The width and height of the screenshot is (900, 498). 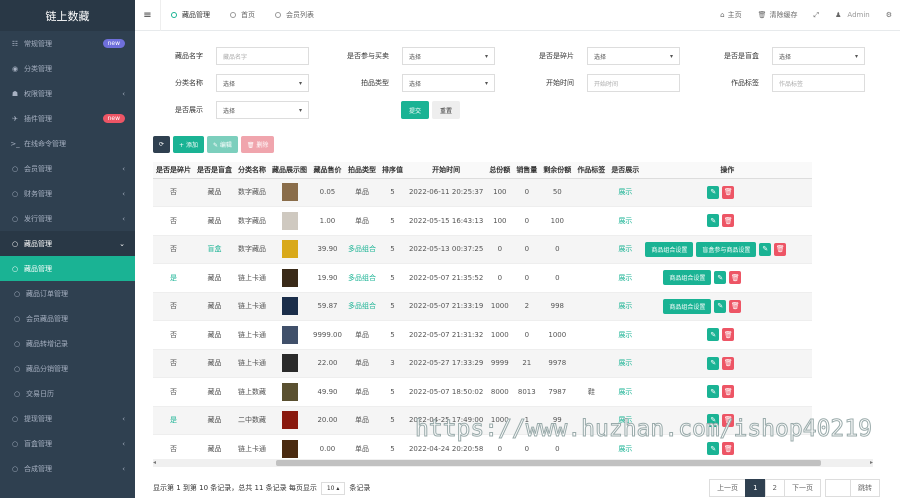 What do you see at coordinates (67, 243) in the screenshot?
I see `sidebar-item: ○ 藏品管理 ⌄` at bounding box center [67, 243].